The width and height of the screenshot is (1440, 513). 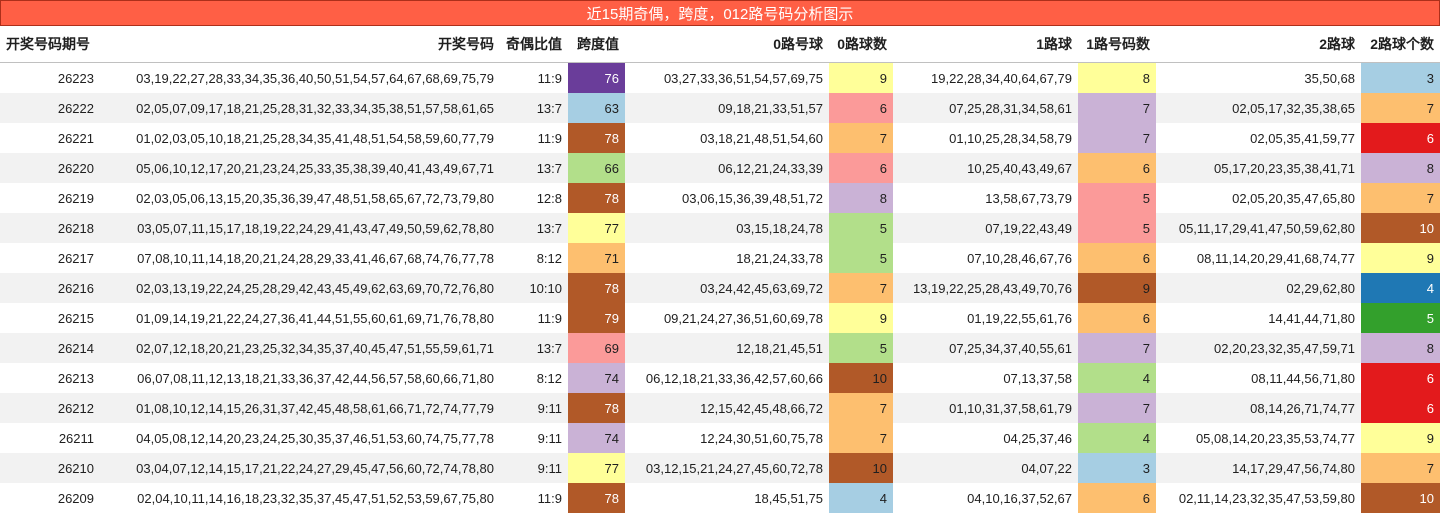 I want to click on col-header-route0-count: 0路球数, so click(x=861, y=44).